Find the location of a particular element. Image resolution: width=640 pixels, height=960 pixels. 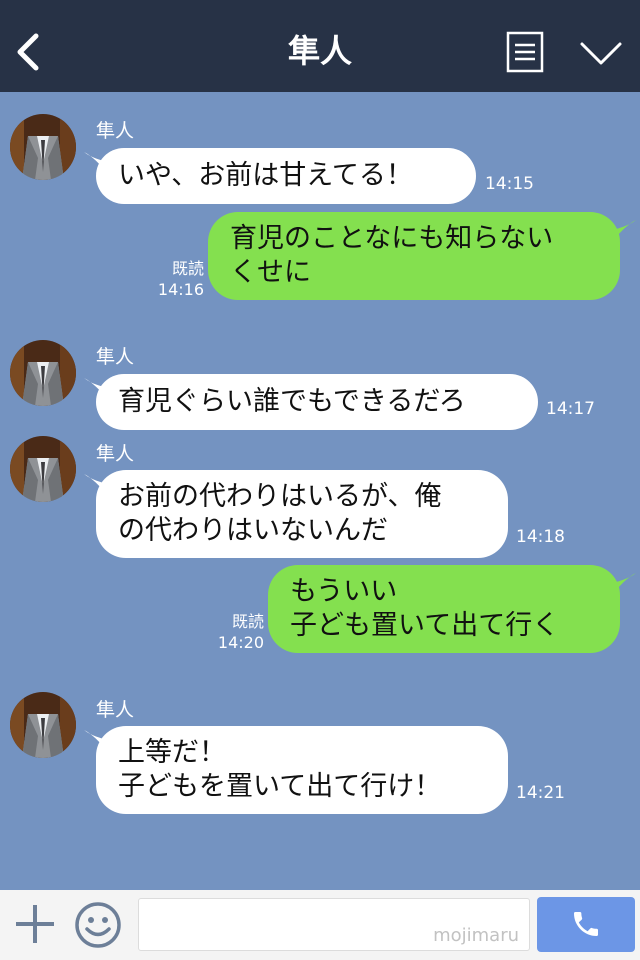

message-text-line: 子どもを置いて出て行け！ is located at coordinates (280, 786).